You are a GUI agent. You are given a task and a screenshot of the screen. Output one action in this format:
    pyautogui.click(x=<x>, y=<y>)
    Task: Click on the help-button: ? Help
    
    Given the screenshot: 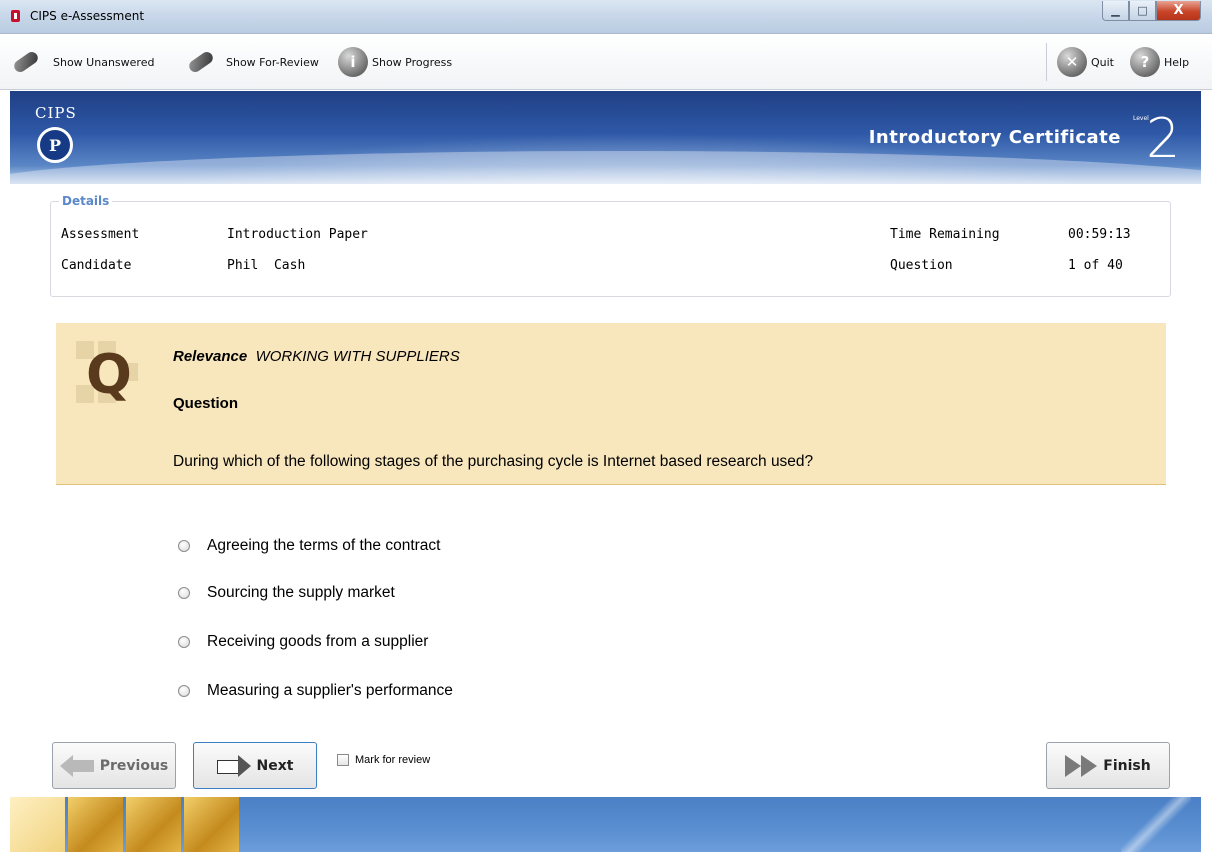 What is the action you would take?
    pyautogui.click(x=1159, y=62)
    